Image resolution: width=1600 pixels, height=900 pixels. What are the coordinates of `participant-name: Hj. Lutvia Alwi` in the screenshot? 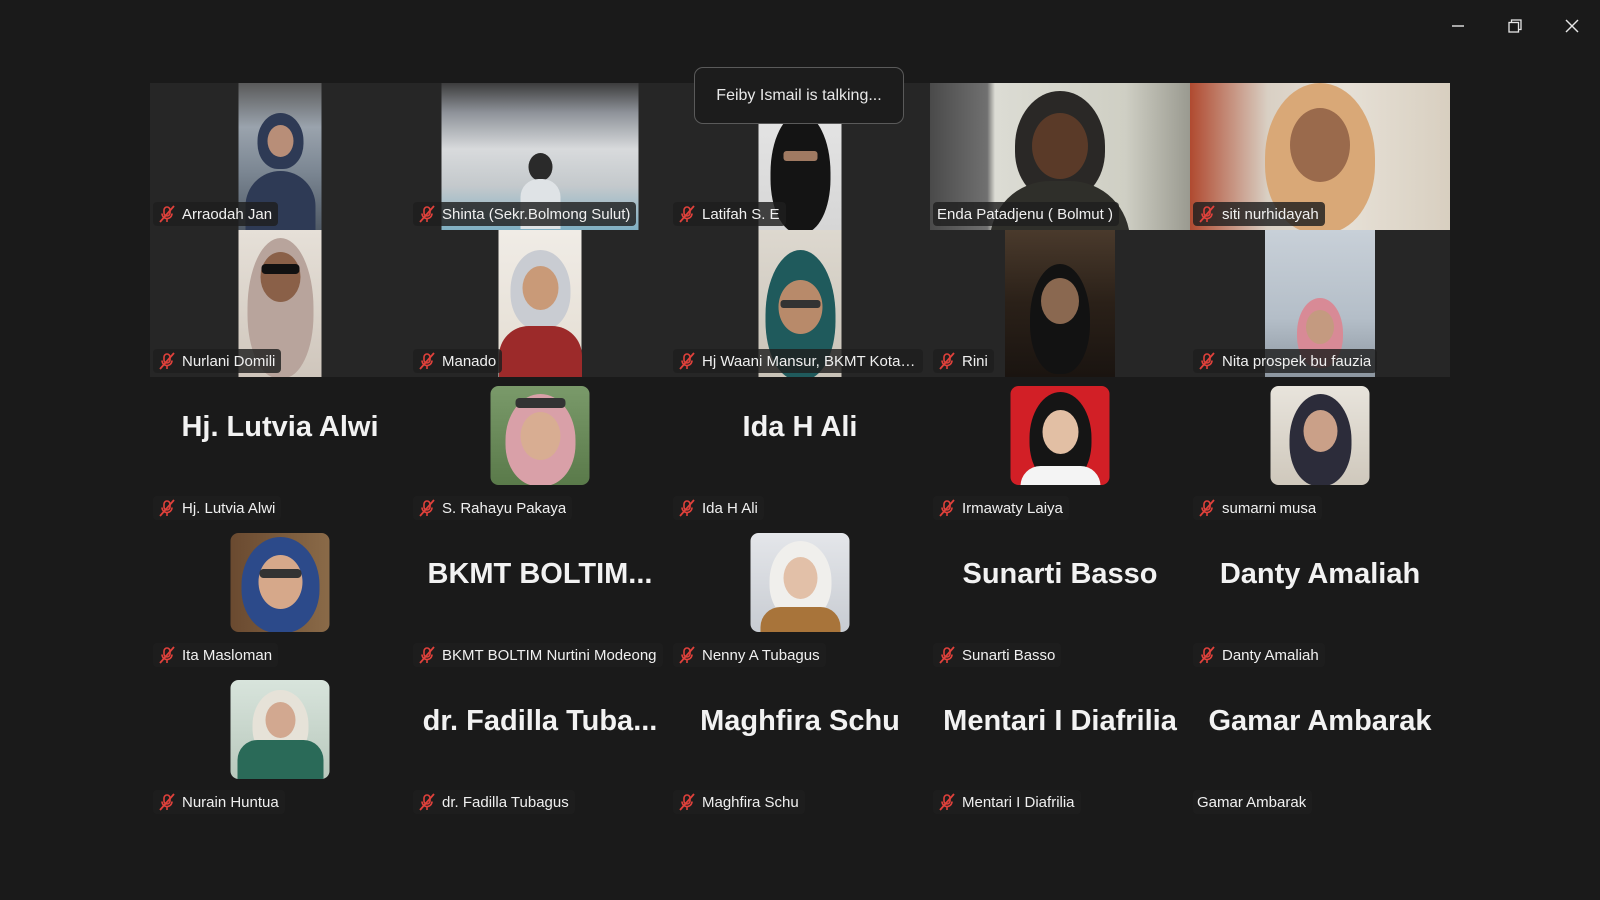 It's located at (229, 508).